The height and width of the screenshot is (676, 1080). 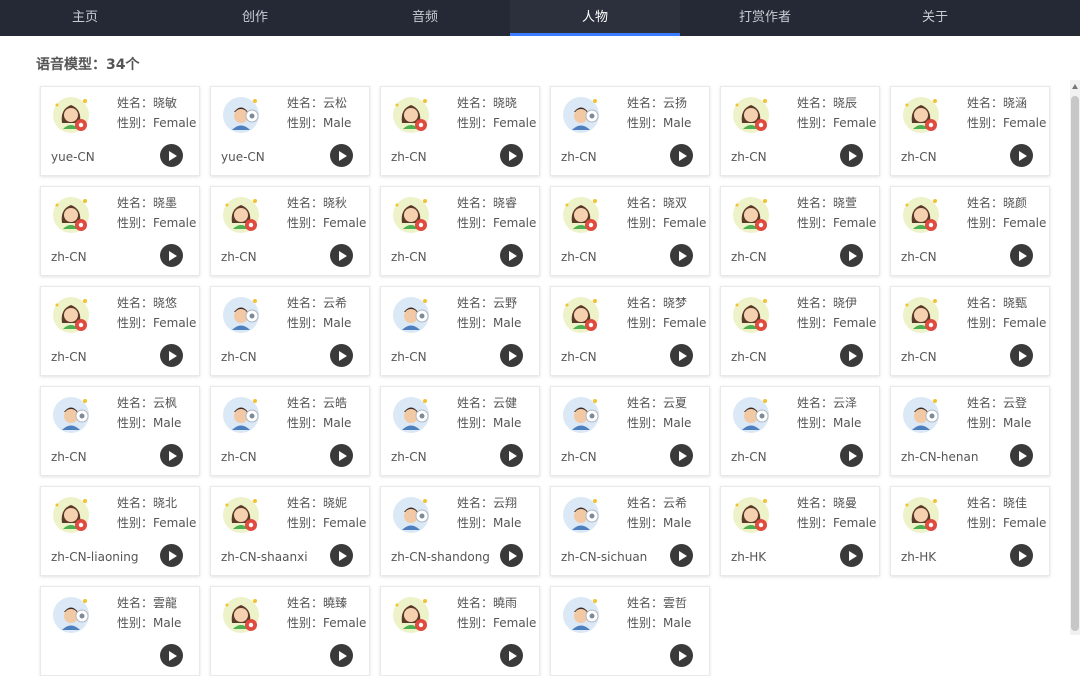 I want to click on voice-card: 姓名：云希 性别：Male zh-CN-sichuan, so click(x=630, y=531).